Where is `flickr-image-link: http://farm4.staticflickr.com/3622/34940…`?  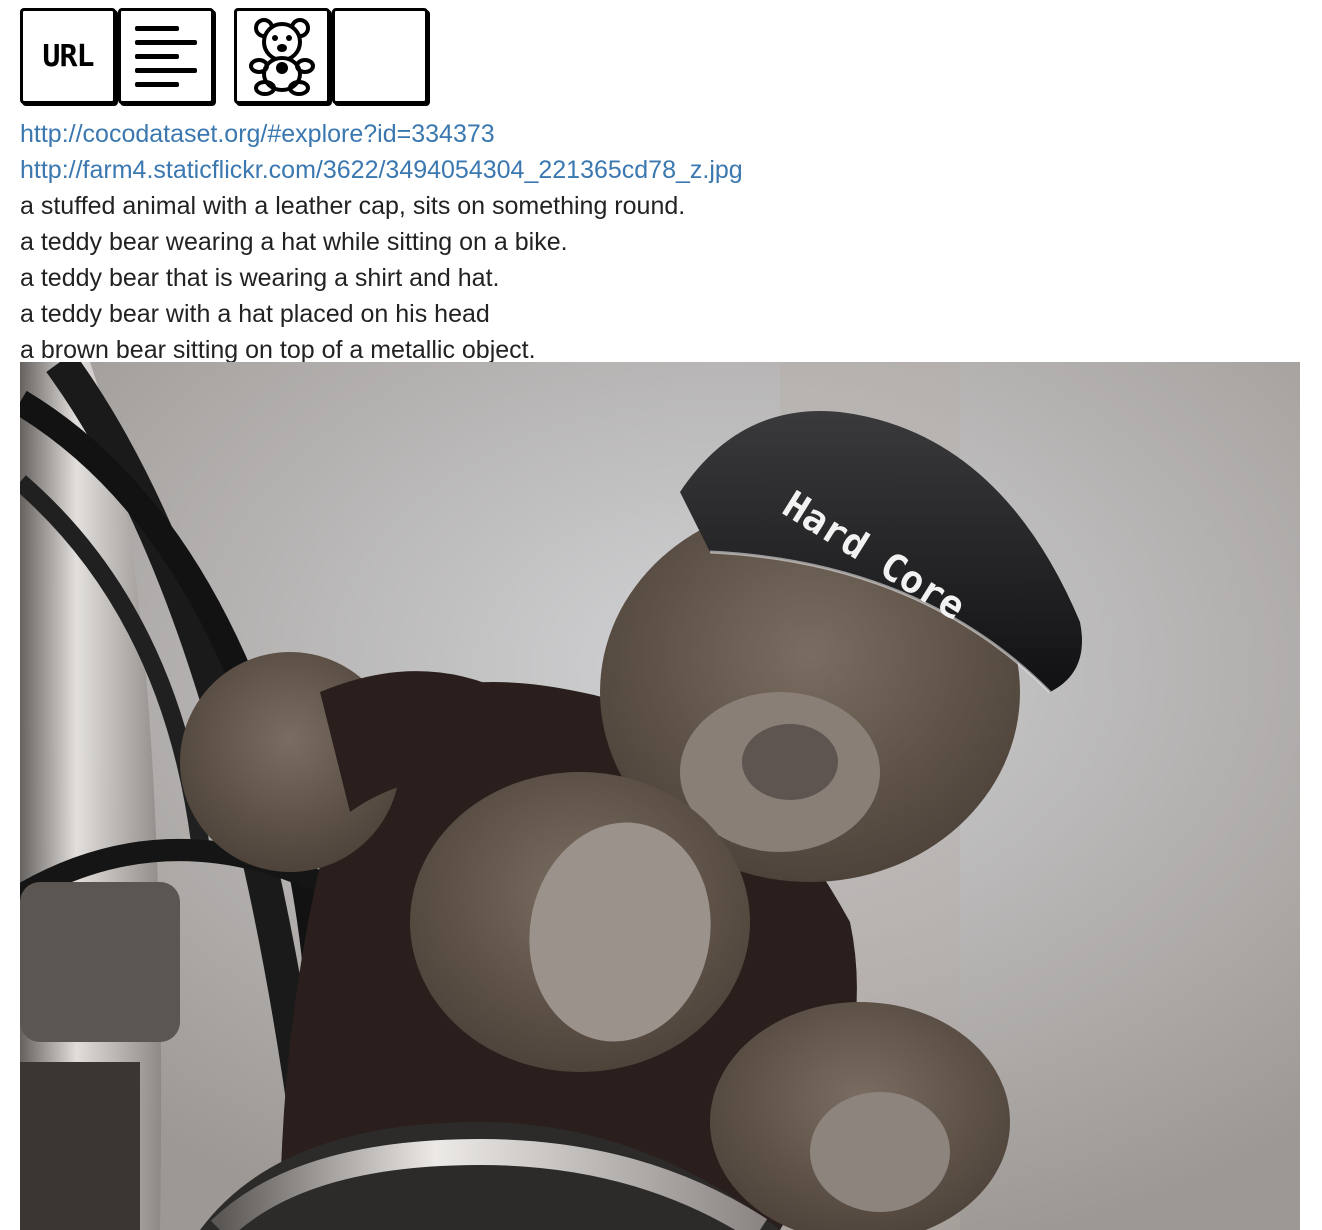 flickr-image-link: http://farm4.staticflickr.com/3622/34940… is located at coordinates (381, 170).